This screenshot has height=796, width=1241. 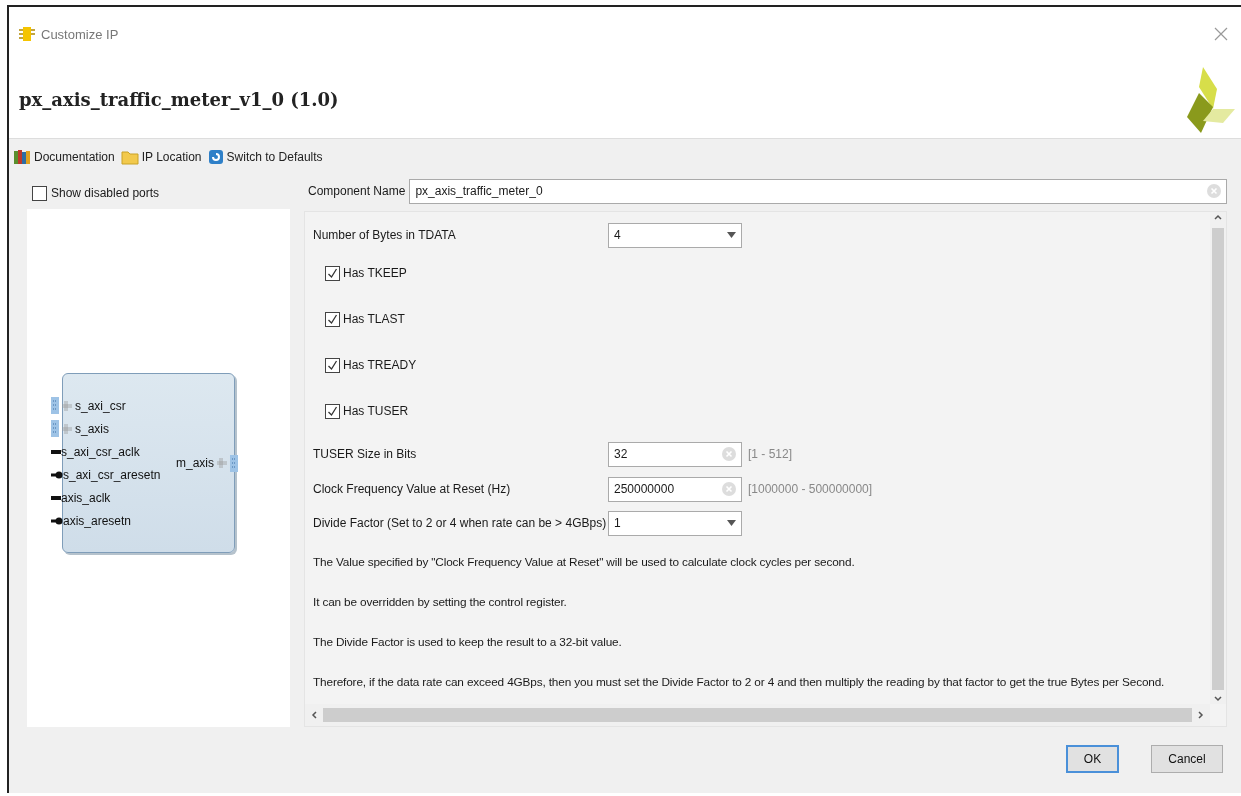 I want to click on ip-title: px_axis_traffic_meter_v1_0 (1.0), so click(x=179, y=99).